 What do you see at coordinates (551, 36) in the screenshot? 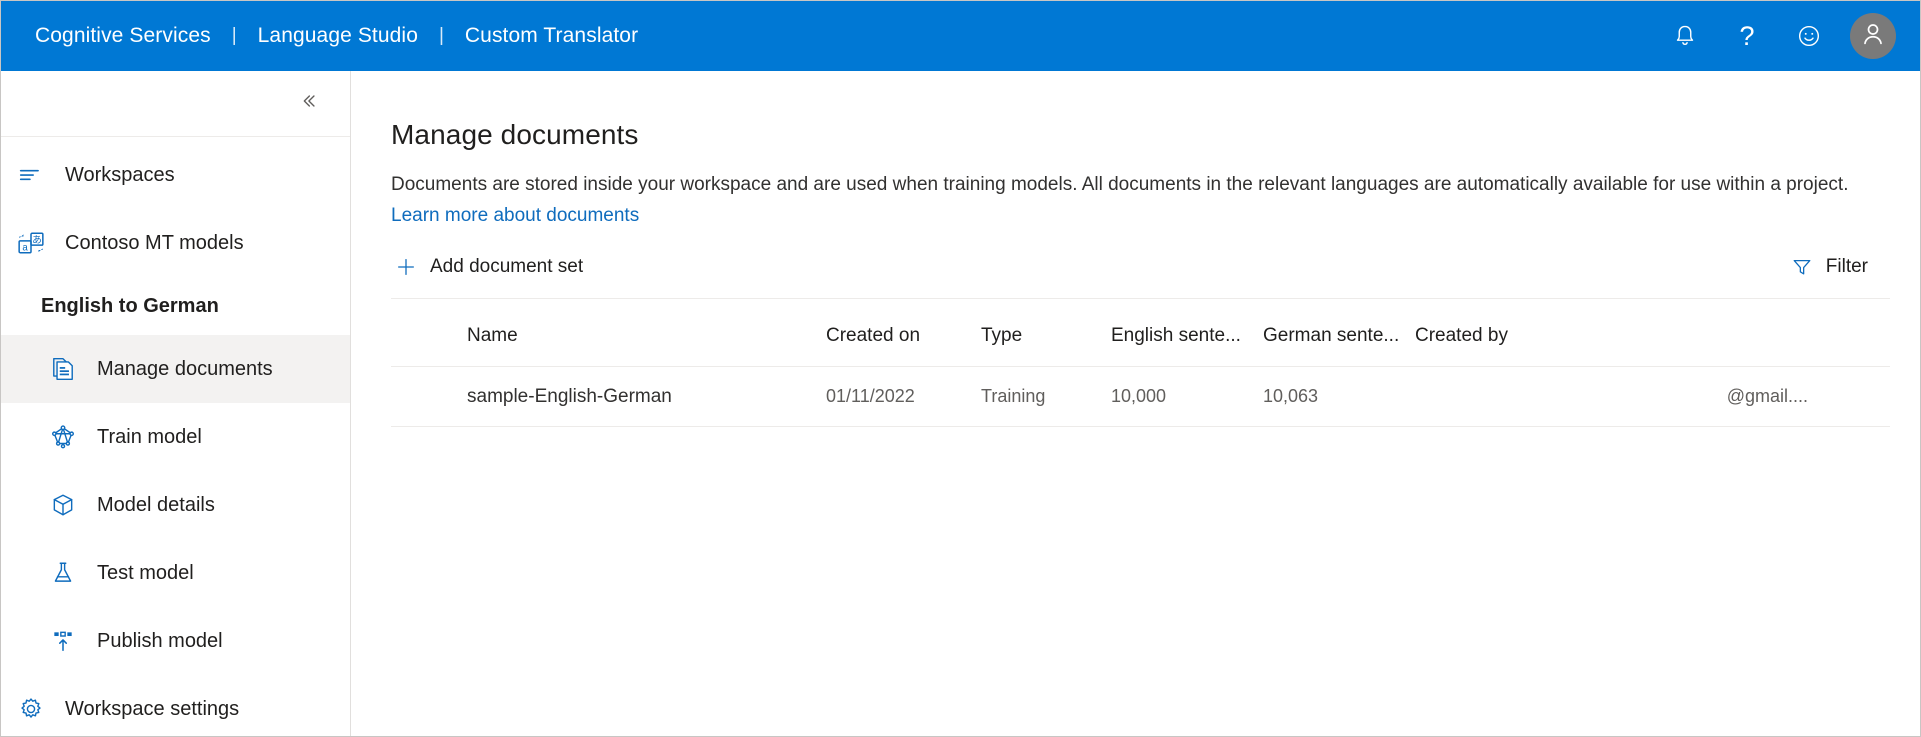
I see `brand-link-custom-translator: Custom Translator` at bounding box center [551, 36].